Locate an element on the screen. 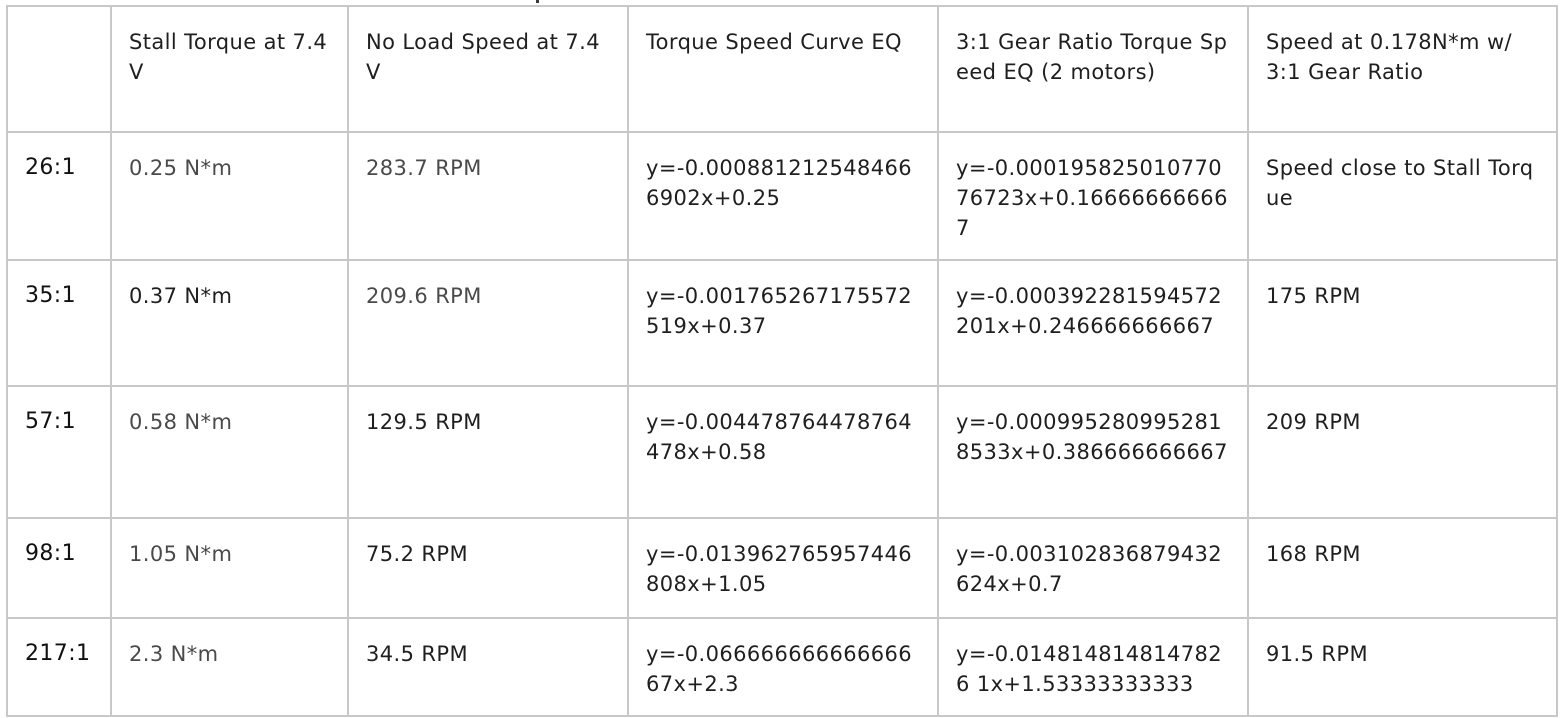  header-cell-torque-speed-eq: Torque Speed Curve EQ is located at coordinates (783, 69).